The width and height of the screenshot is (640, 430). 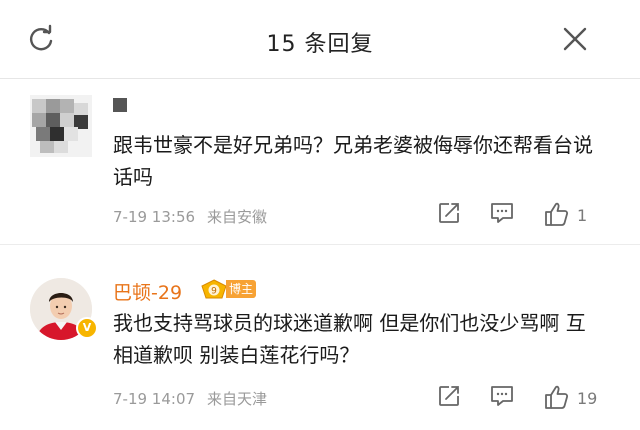 I want to click on comment-meta: 7-19 14:07 来自天津, so click(x=190, y=398).